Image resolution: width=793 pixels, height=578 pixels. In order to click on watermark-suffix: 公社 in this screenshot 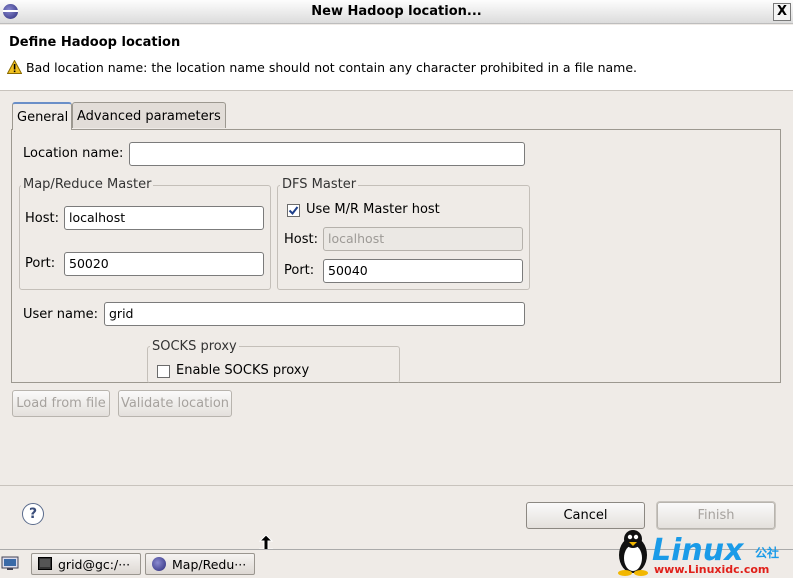, I will do `click(767, 553)`.